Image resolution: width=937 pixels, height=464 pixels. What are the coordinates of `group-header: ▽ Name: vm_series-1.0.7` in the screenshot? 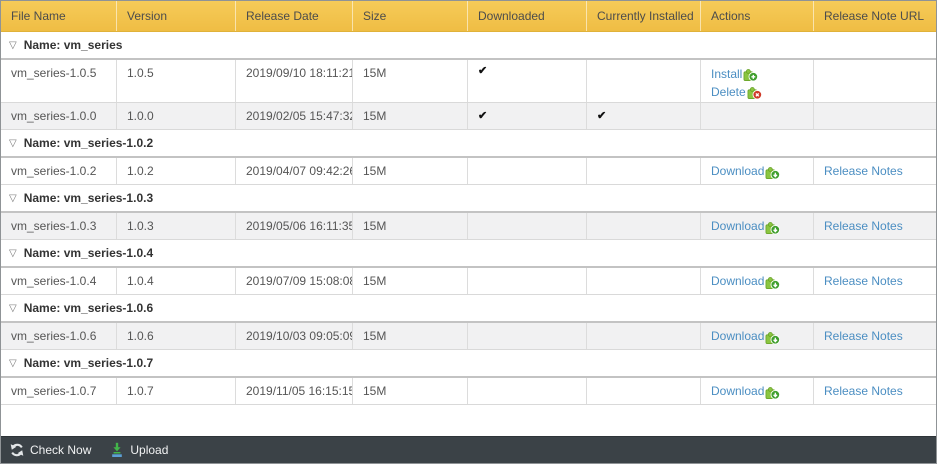 It's located at (468, 364).